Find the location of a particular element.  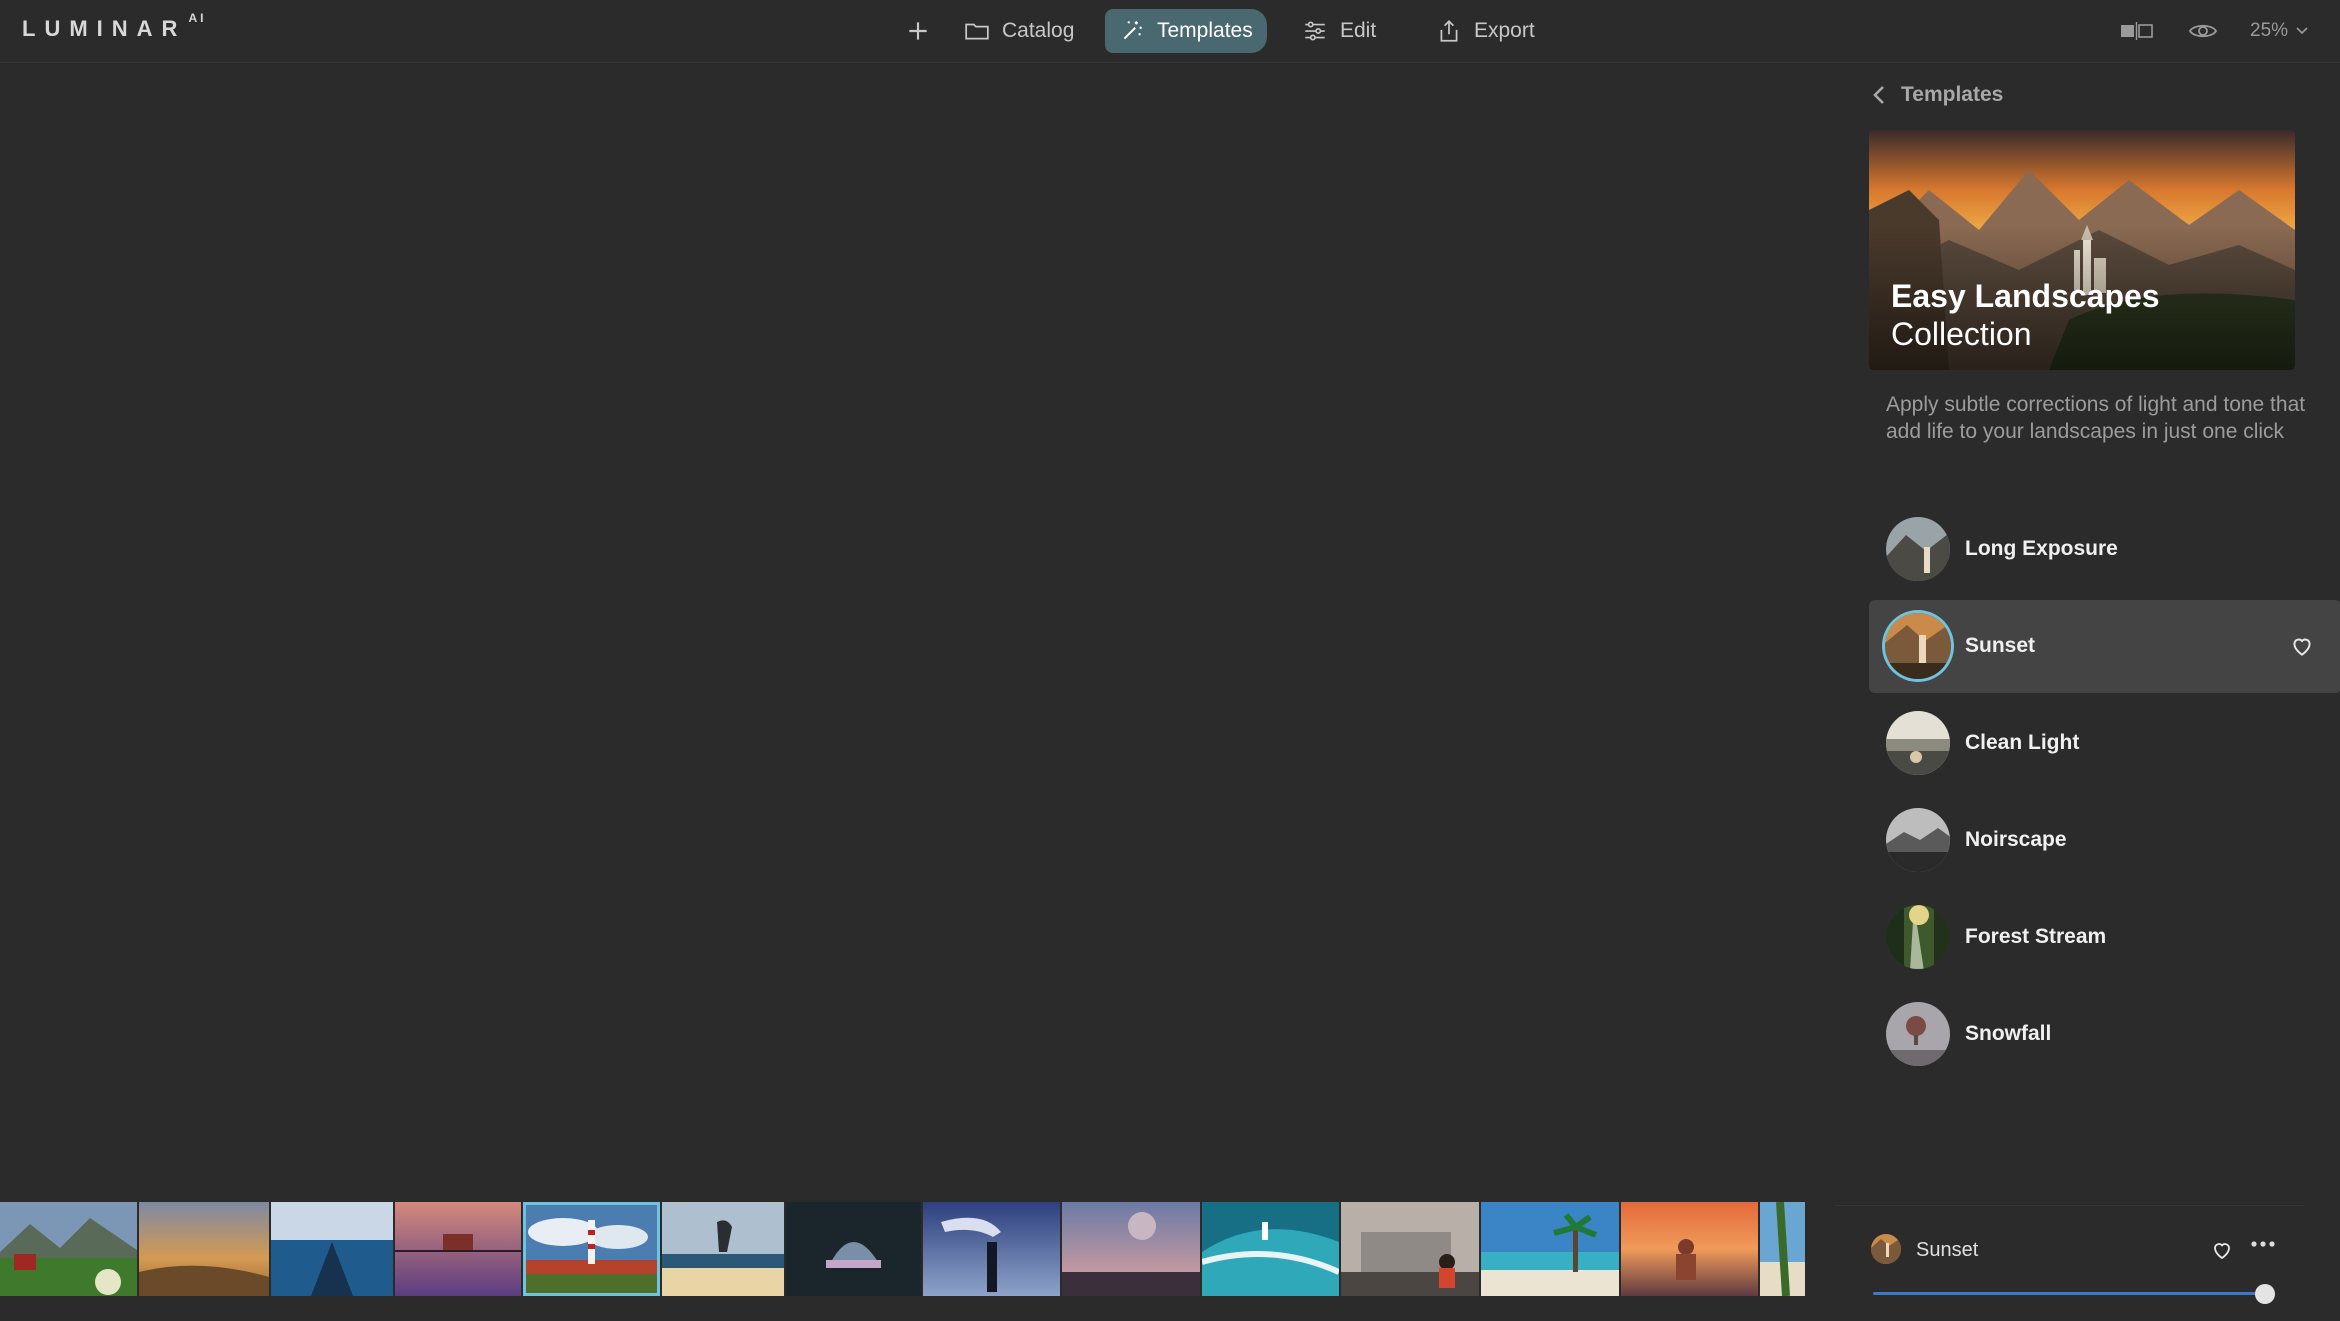

back-to-templates: Templates is located at coordinates (1937, 95).